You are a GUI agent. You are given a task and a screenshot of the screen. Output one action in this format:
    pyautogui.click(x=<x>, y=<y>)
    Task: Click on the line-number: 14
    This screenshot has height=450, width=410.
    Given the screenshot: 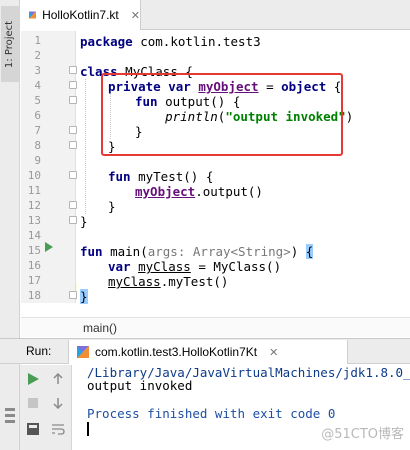 What is the action you would take?
    pyautogui.click(x=34, y=235)
    